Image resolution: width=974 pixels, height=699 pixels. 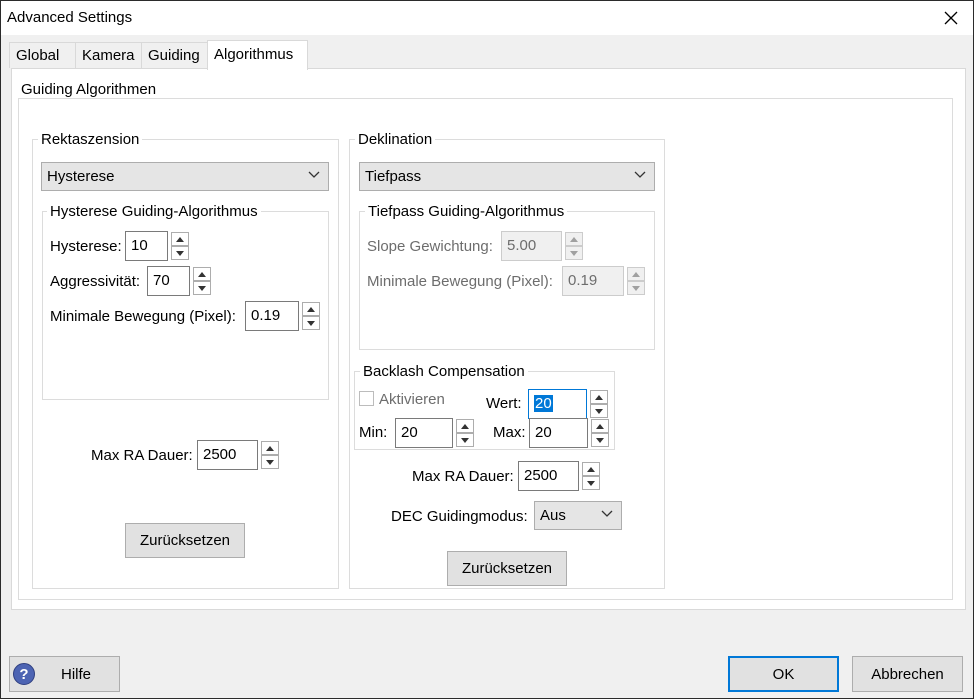 What do you see at coordinates (558, 433) in the screenshot?
I see `backlash-max-input: 20` at bounding box center [558, 433].